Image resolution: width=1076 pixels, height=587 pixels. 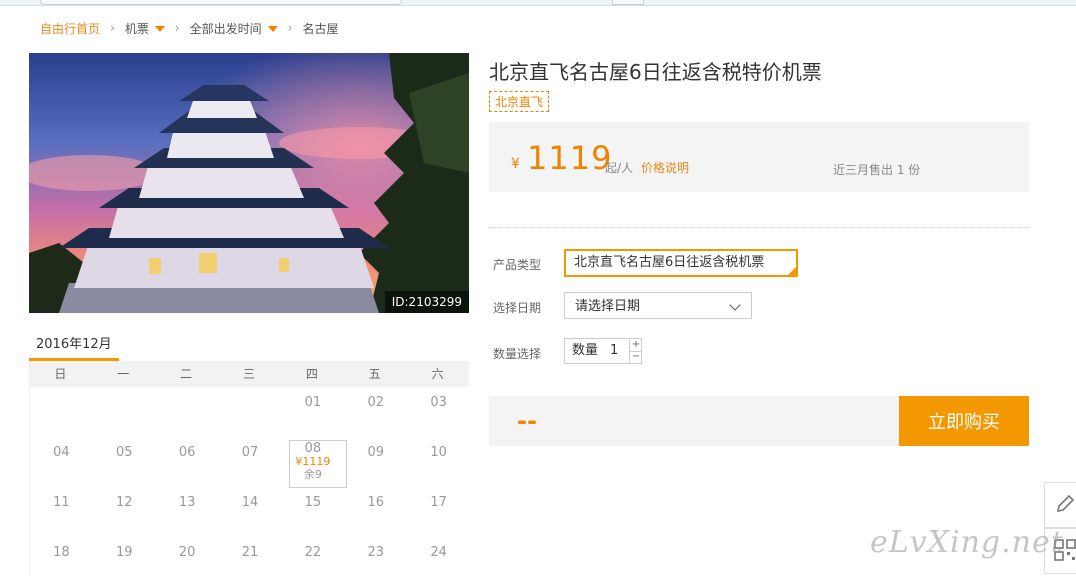 What do you see at coordinates (694, 421) in the screenshot?
I see `total-price-bar: --` at bounding box center [694, 421].